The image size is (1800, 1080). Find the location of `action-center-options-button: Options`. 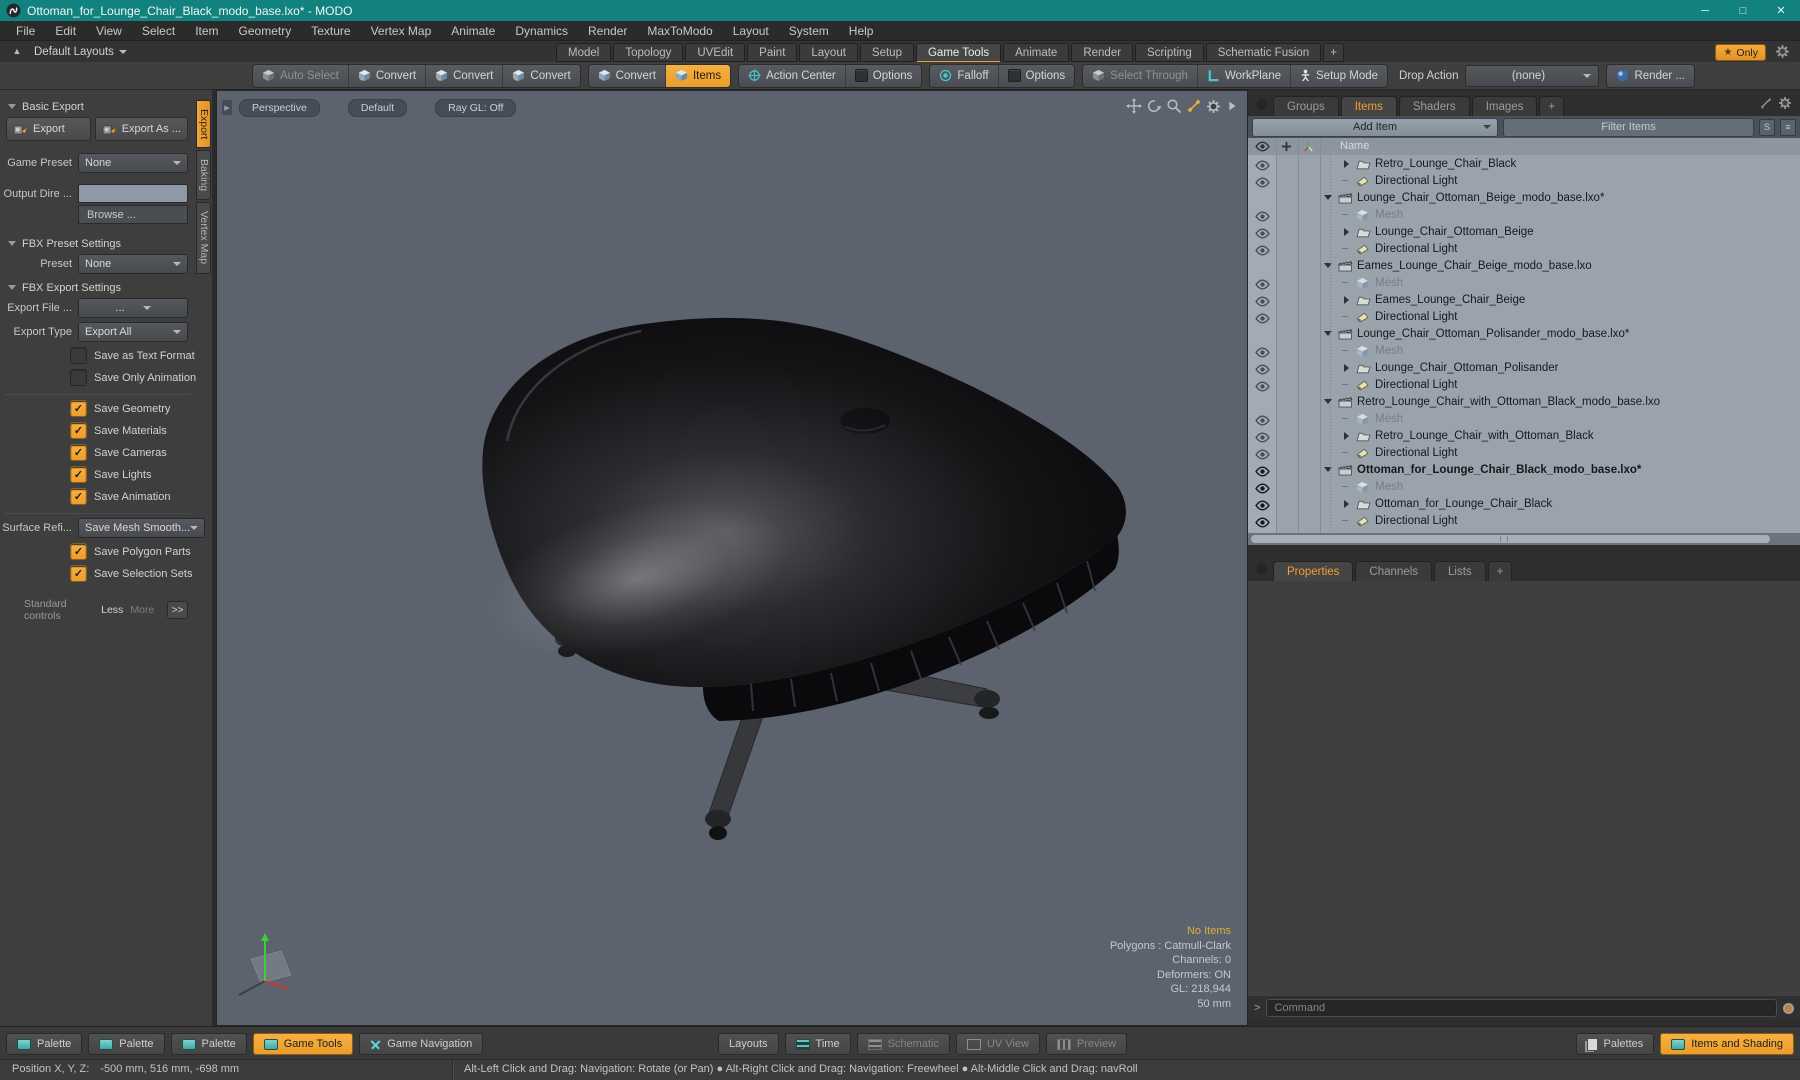

action-center-options-button: Options is located at coordinates (883, 75).